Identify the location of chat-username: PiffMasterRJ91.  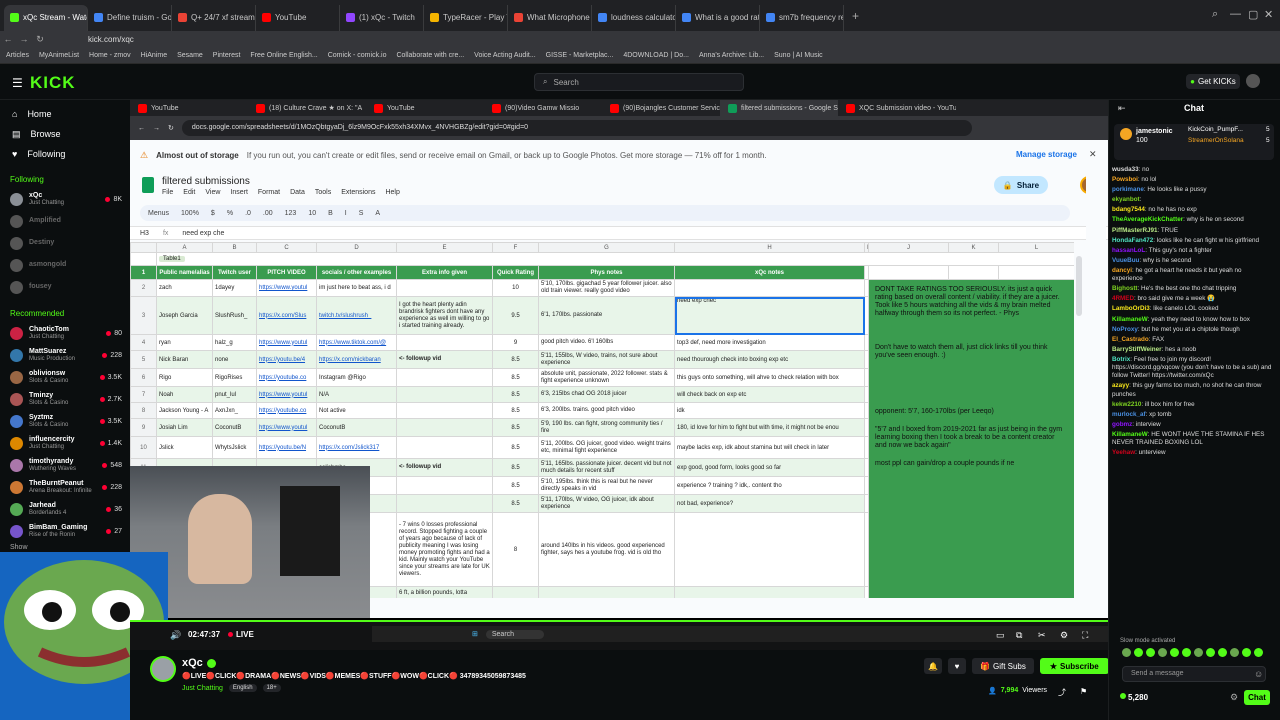
(1135, 230).